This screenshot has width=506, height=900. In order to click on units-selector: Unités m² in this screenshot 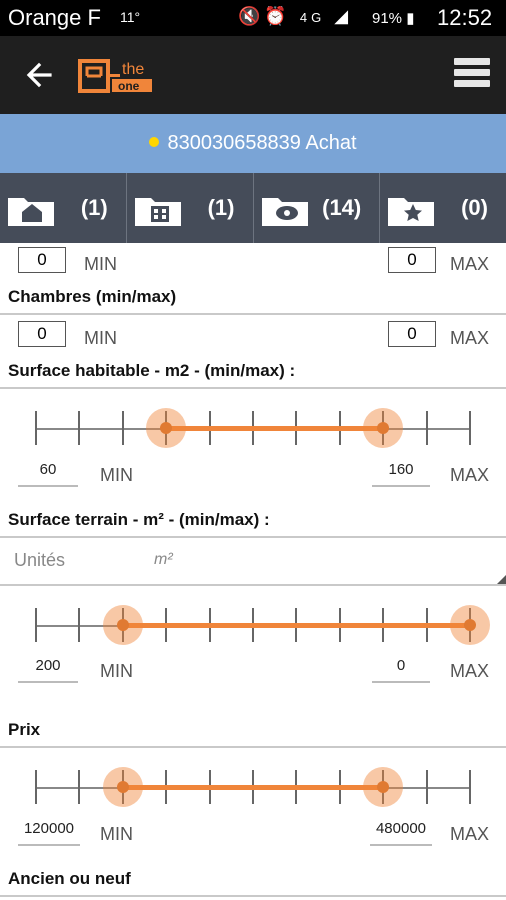, I will do `click(253, 561)`.